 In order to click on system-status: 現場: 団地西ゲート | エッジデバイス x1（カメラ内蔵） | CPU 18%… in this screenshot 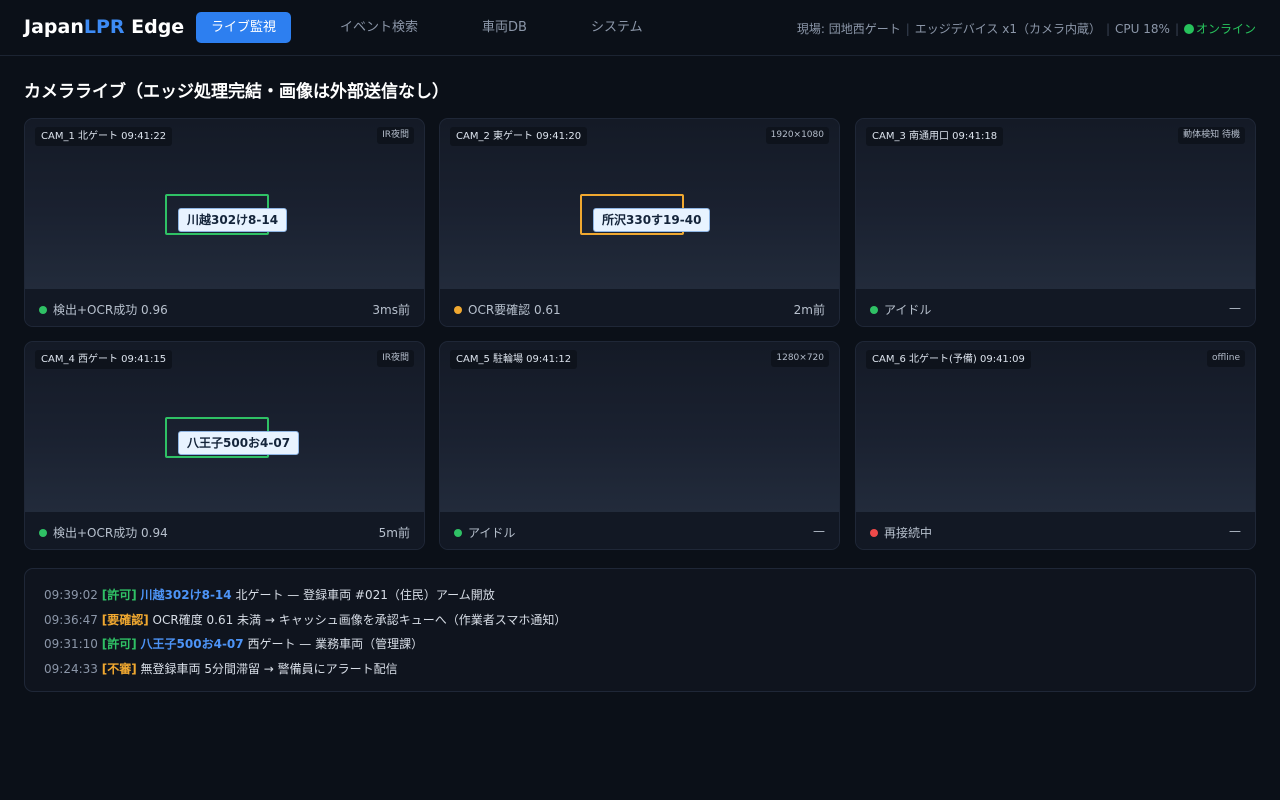, I will do `click(1026, 28)`.